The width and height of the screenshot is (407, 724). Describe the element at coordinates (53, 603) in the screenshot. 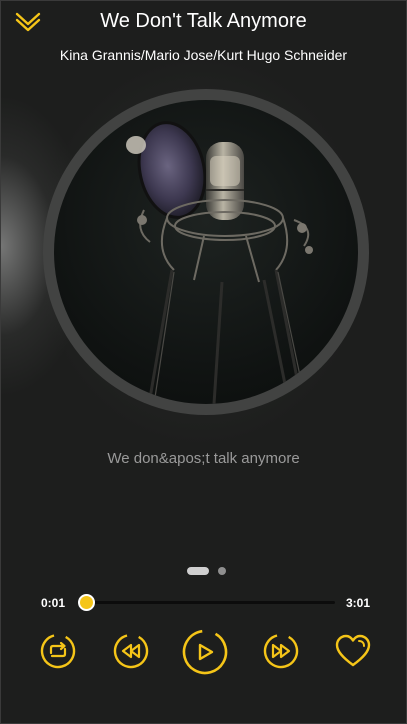

I see `current-time: 0:01` at that location.